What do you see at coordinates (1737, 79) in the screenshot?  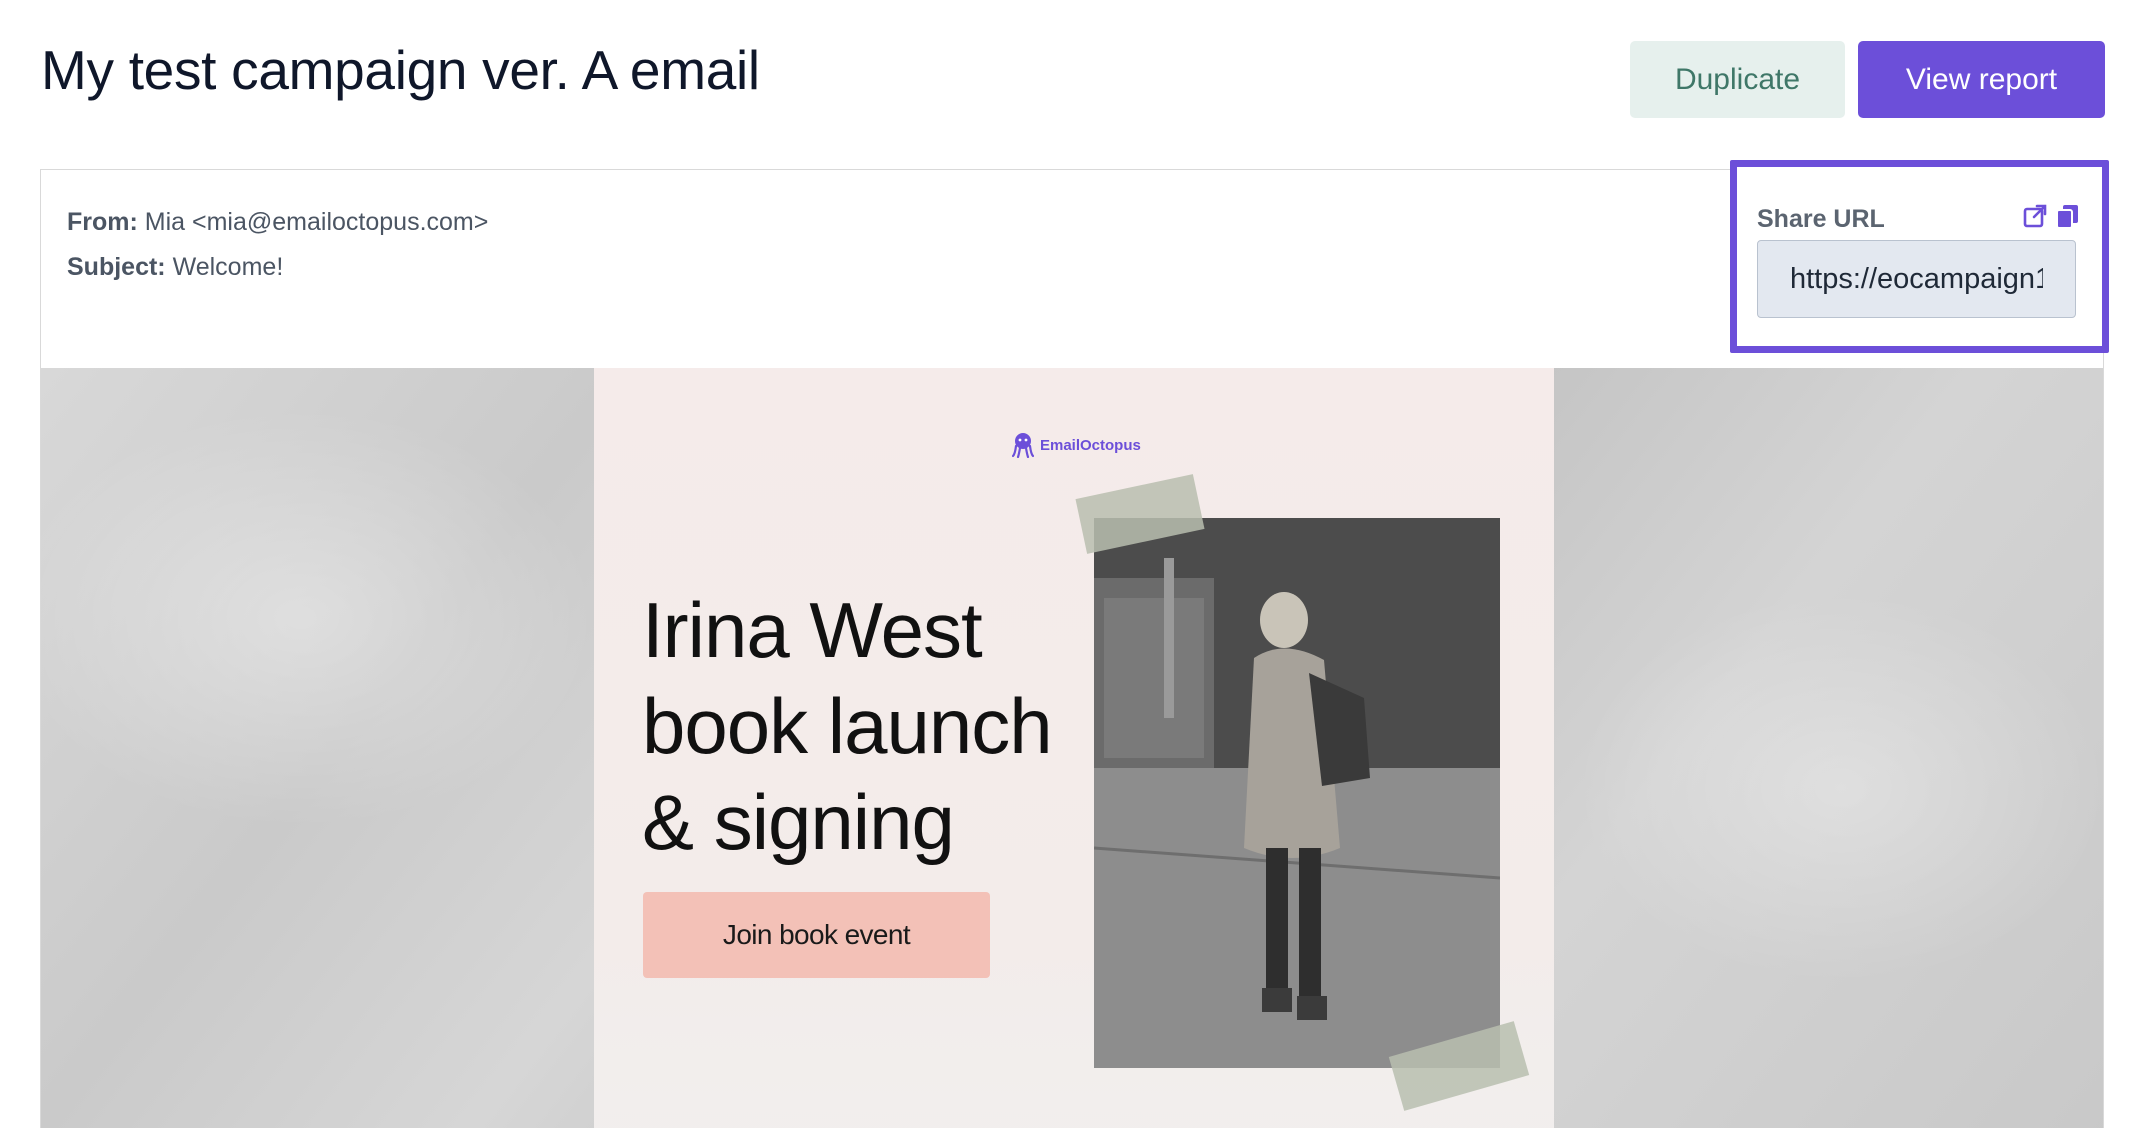 I see `duplicate-button: Duplicate` at bounding box center [1737, 79].